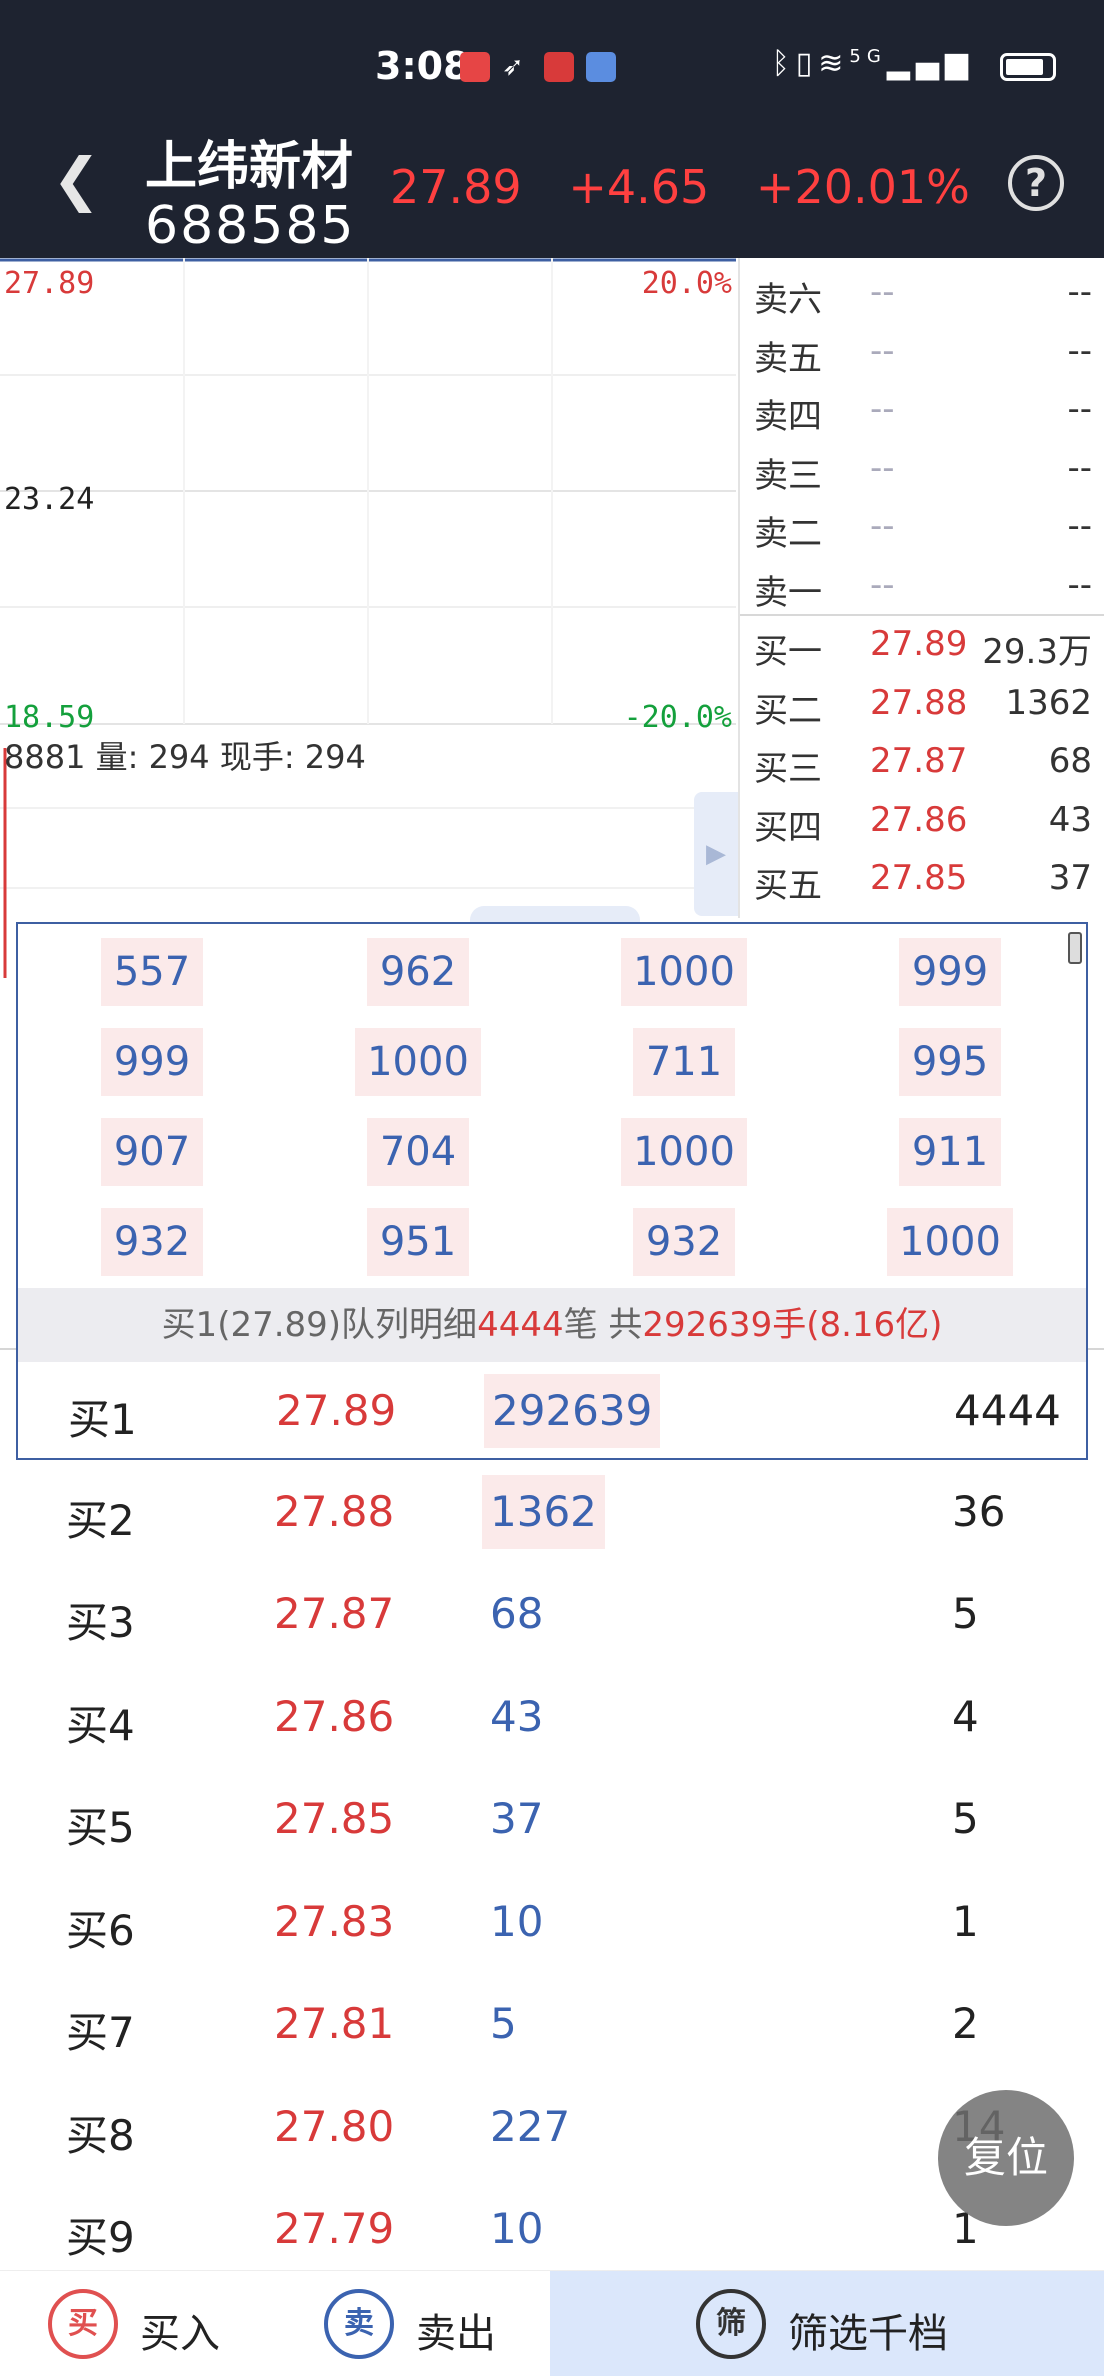 Image resolution: width=1104 pixels, height=2376 pixels. What do you see at coordinates (456, 187) in the screenshot?
I see `current-price: 27.89` at bounding box center [456, 187].